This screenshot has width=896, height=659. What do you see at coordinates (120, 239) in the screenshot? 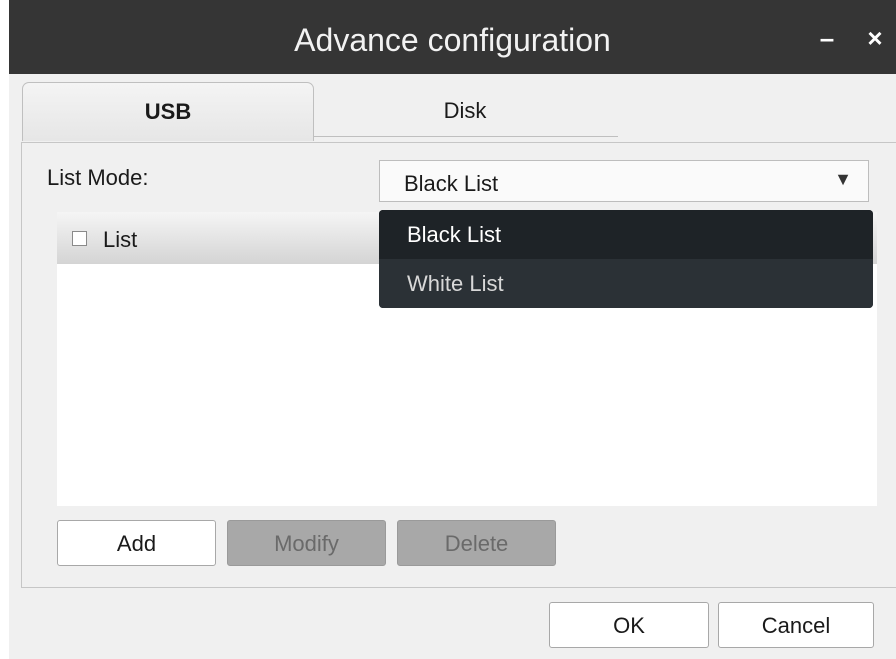
I see `list-column-header: List` at bounding box center [120, 239].